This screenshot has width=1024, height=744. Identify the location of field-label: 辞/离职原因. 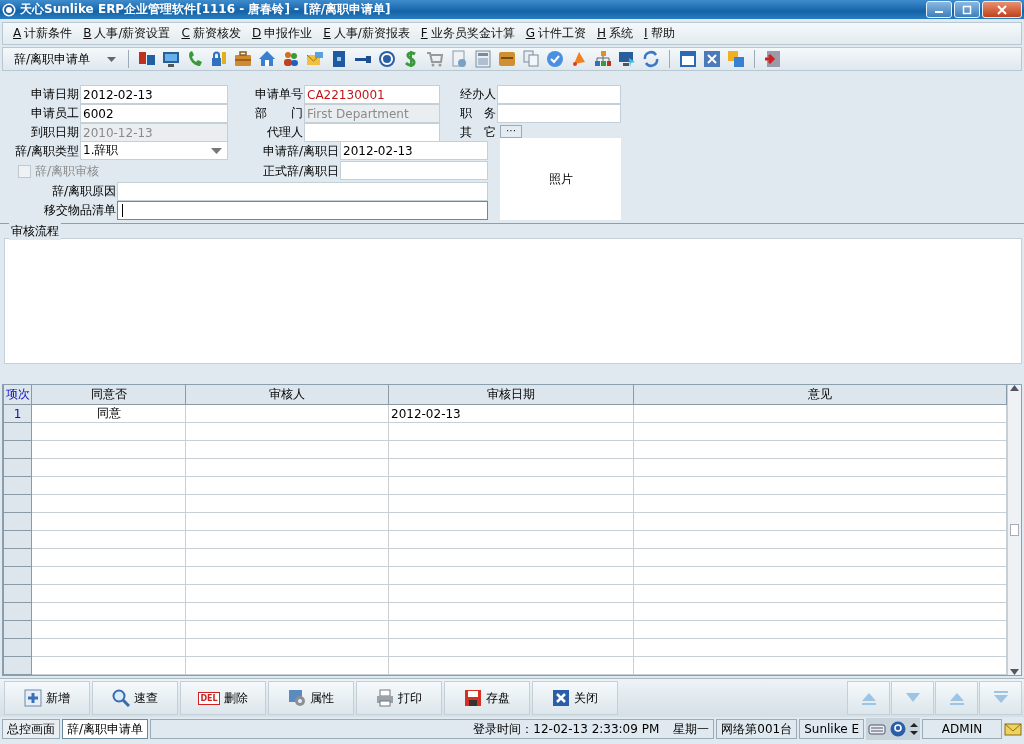
(84, 191).